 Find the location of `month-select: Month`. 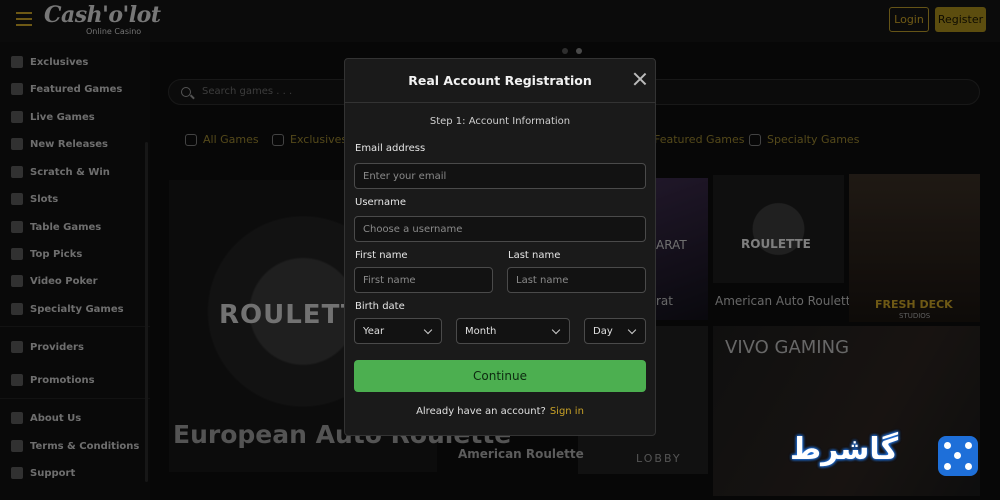

month-select: Month is located at coordinates (513, 331).